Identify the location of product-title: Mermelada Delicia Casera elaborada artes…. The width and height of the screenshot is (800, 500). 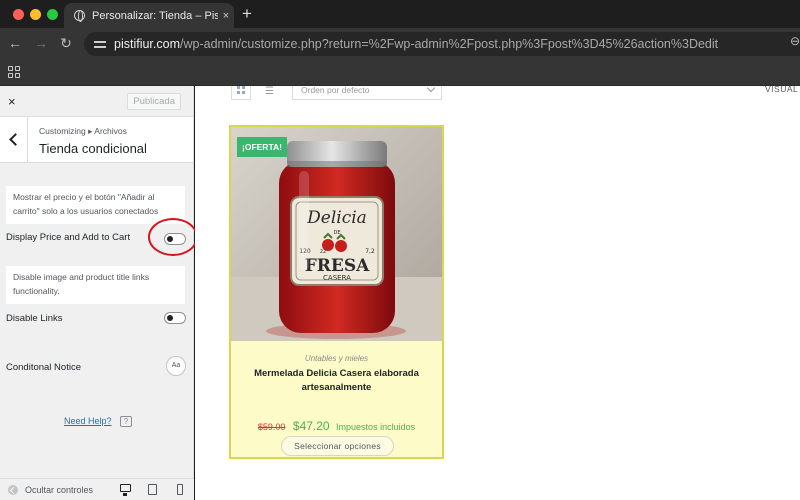
(336, 381).